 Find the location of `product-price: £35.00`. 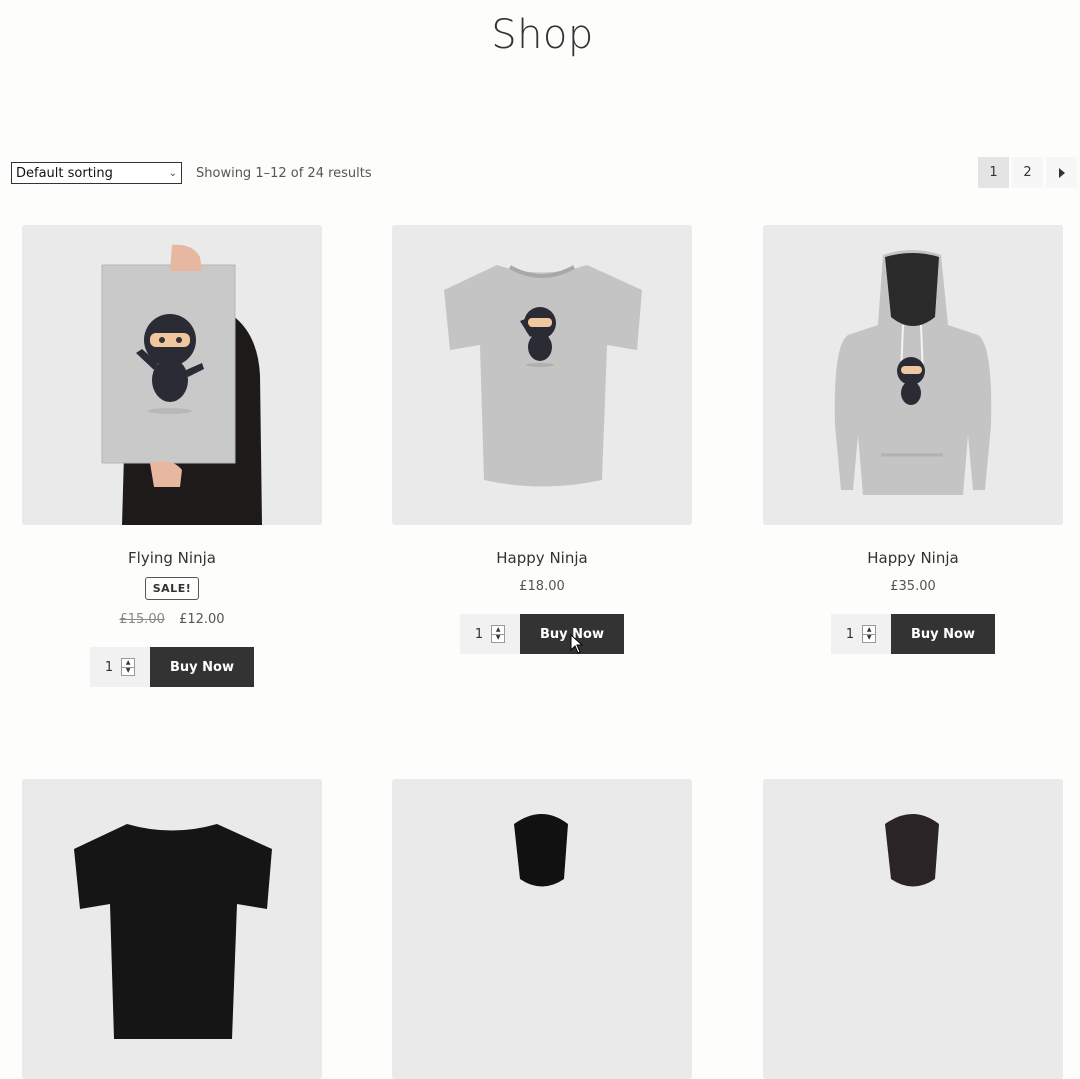

product-price: £35.00 is located at coordinates (913, 586).